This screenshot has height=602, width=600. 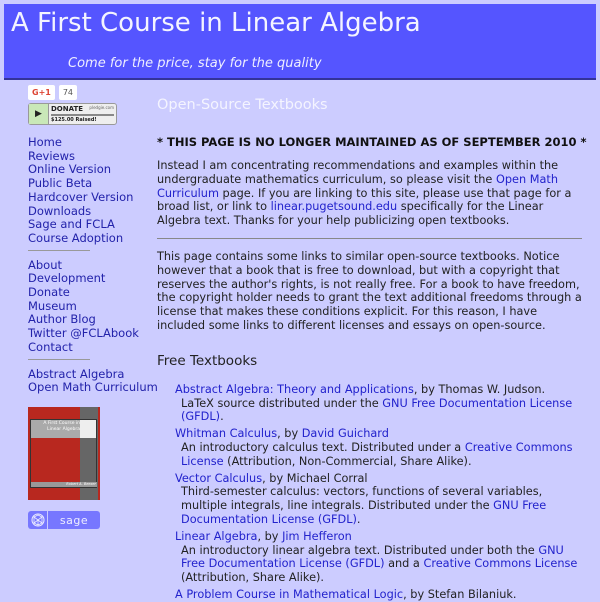 What do you see at coordinates (216, 23) in the screenshot?
I see `site-title: A First Course in Linear Algebra` at bounding box center [216, 23].